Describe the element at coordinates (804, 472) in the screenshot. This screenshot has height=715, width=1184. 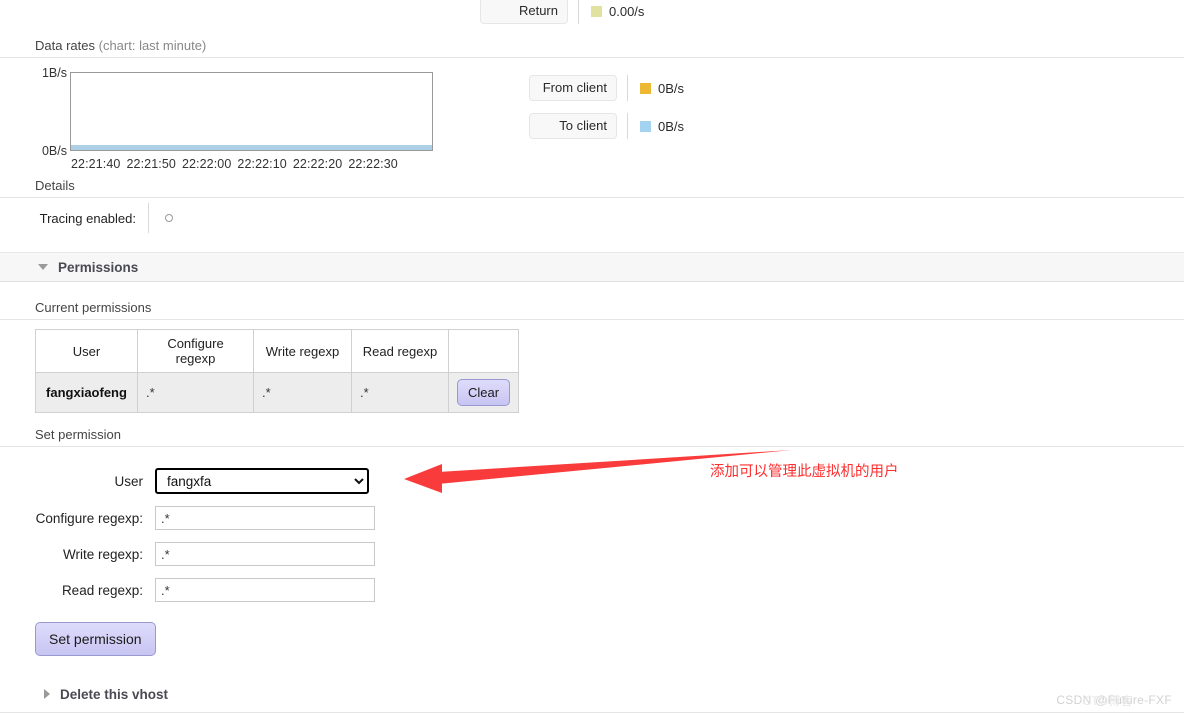
I see `annotation-text: 添加可以管理此虚拟机的用户` at that location.